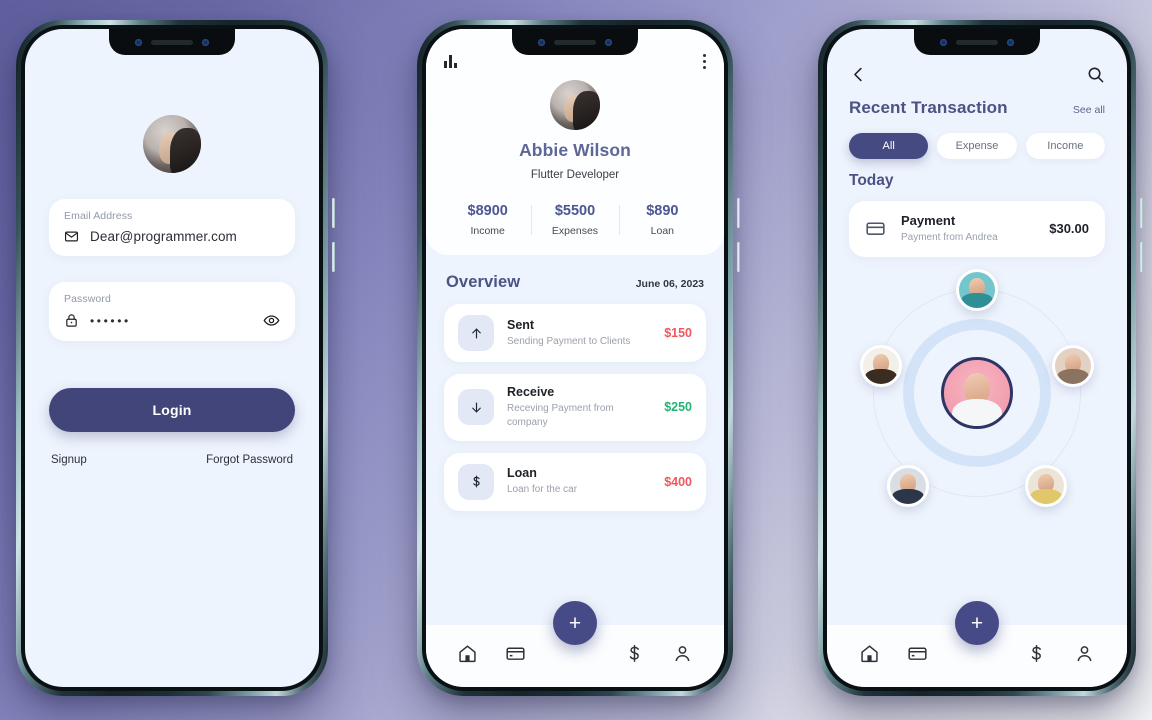  Describe the element at coordinates (71, 236) in the screenshot. I see `envelope-icon` at that location.